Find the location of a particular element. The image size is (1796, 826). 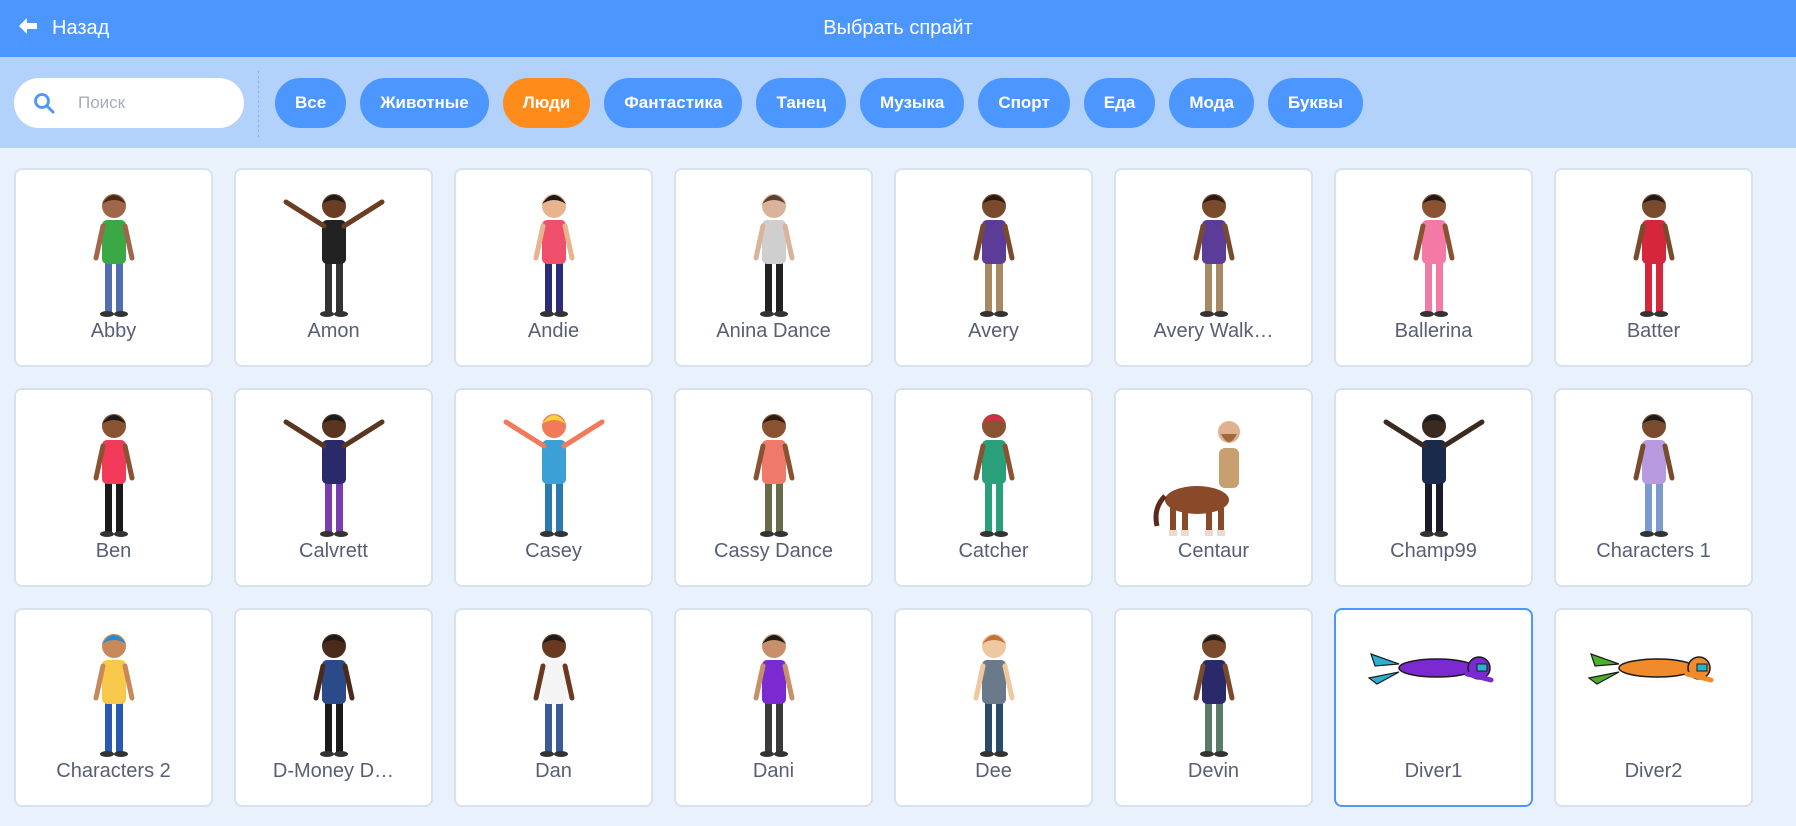

sprite-name: Champ99 is located at coordinates (1433, 551).